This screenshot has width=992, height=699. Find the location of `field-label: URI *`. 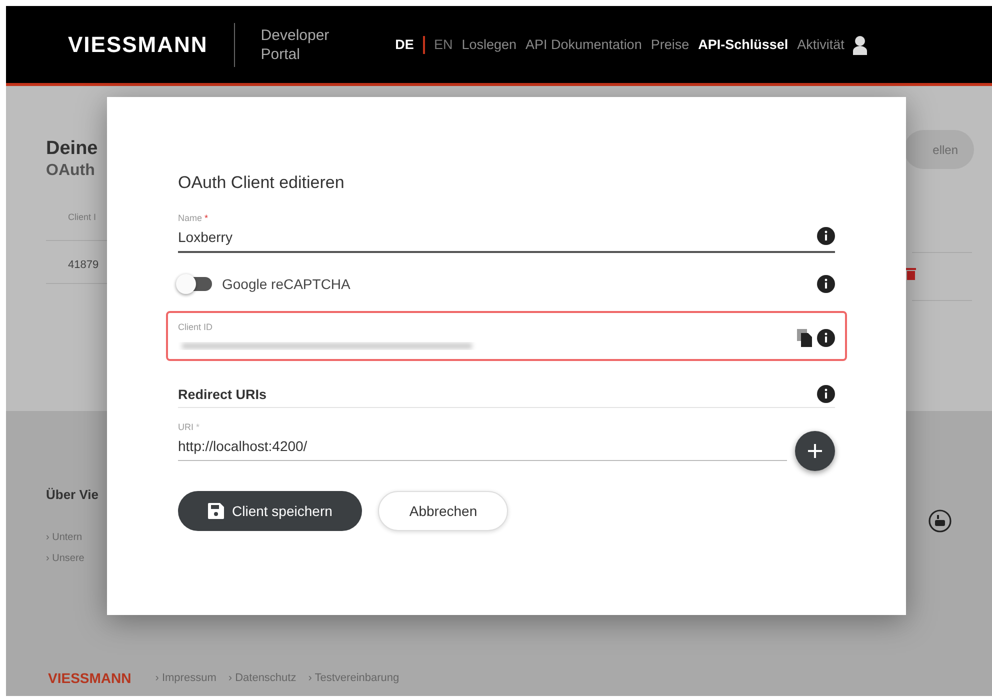

field-label: URI * is located at coordinates (189, 427).